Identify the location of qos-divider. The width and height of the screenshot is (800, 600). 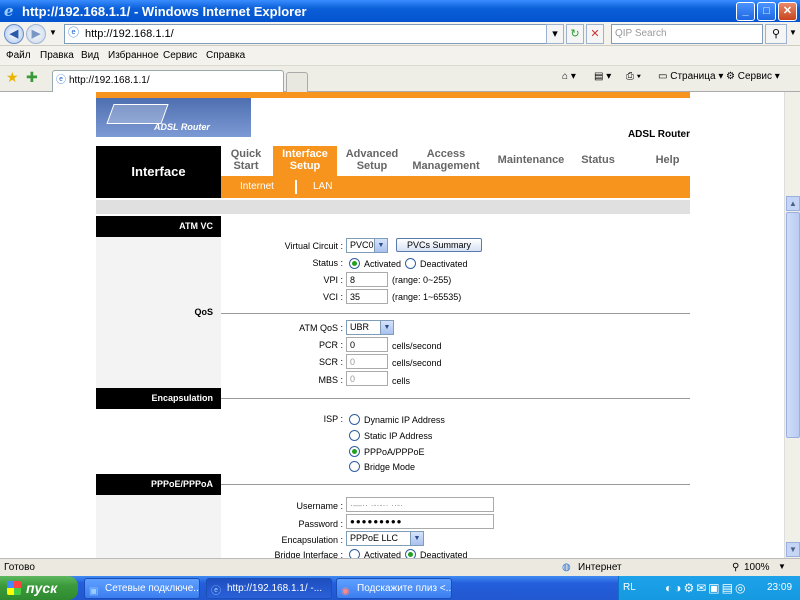
(455, 313).